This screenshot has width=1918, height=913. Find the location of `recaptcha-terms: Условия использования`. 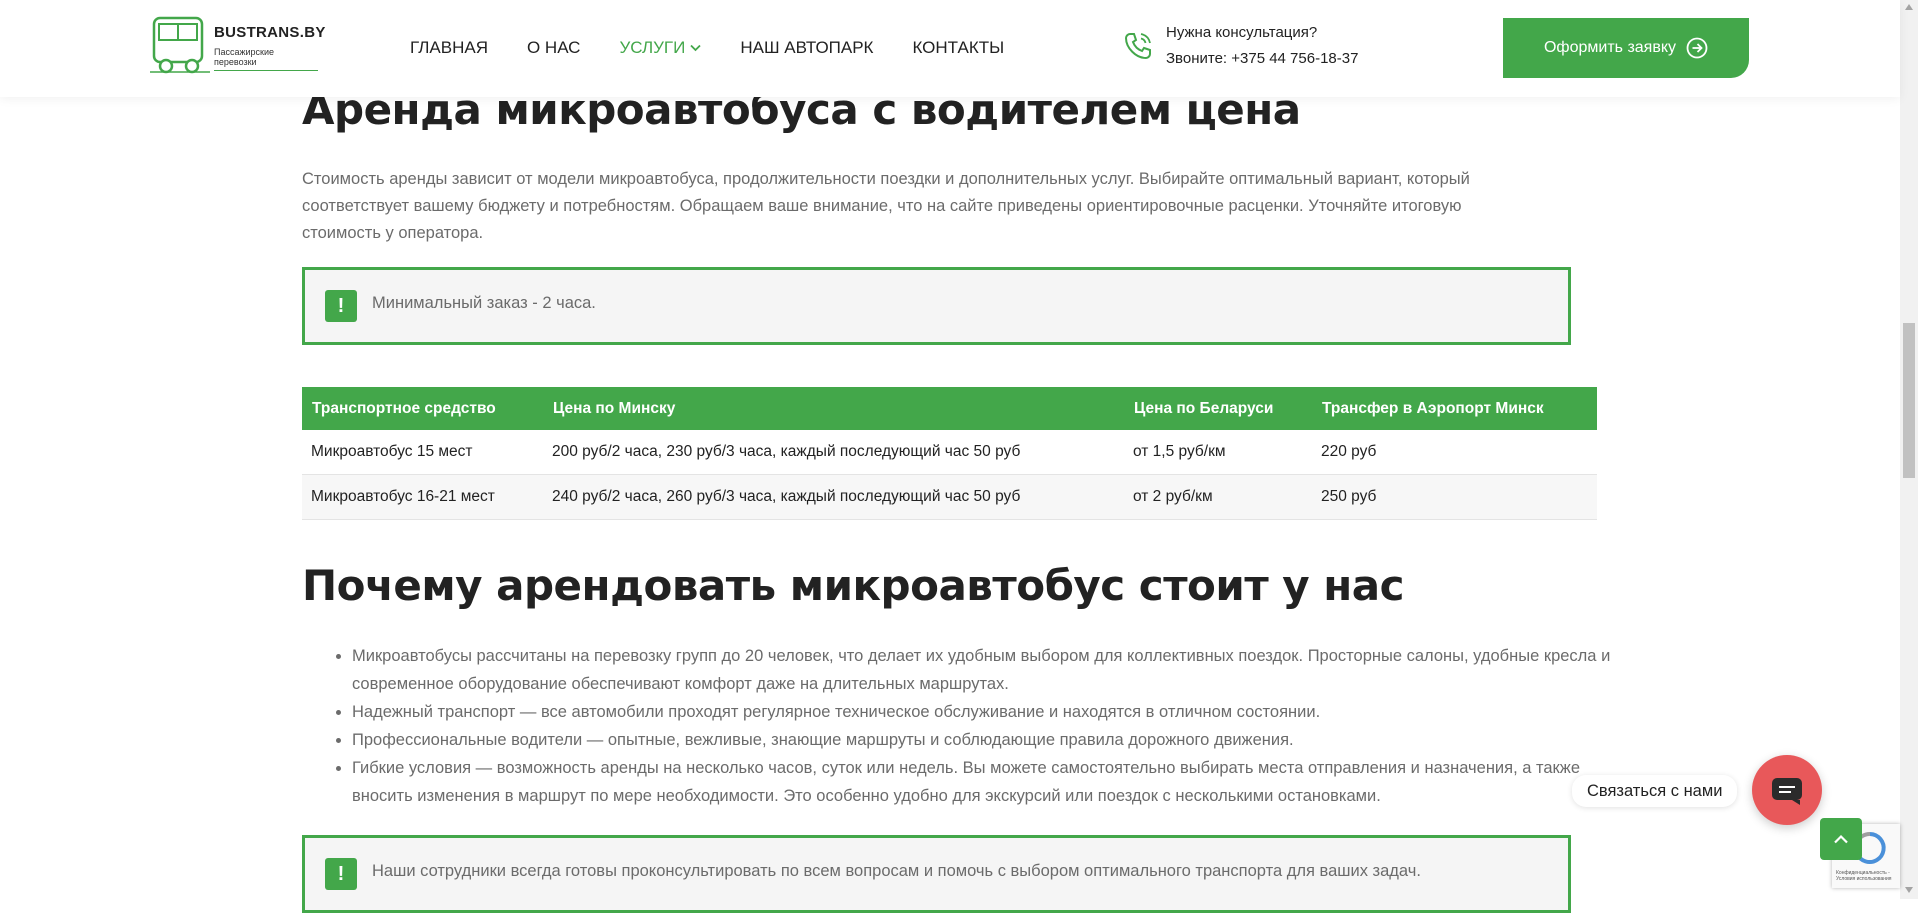

recaptcha-terms: Условия использования is located at coordinates (1864, 879).